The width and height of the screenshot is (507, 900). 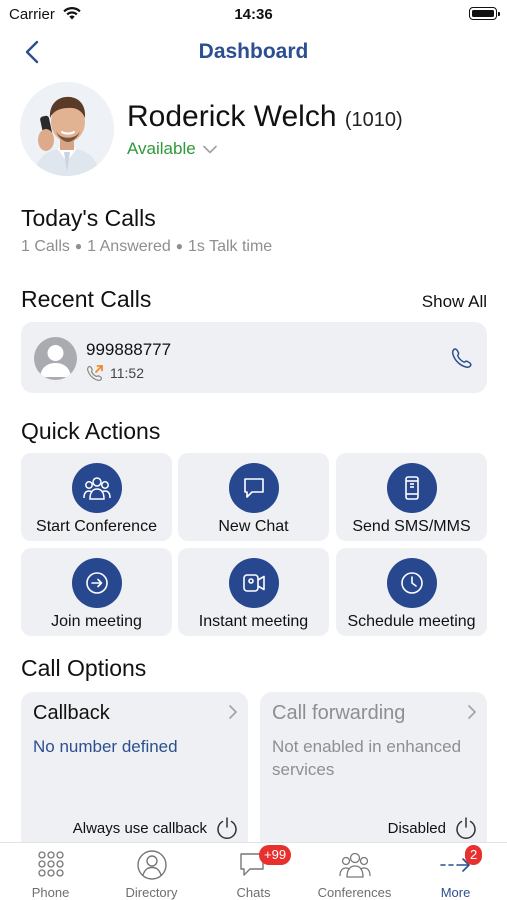 I want to click on schedule-meeting-button: Schedule meeting, so click(x=411, y=592).